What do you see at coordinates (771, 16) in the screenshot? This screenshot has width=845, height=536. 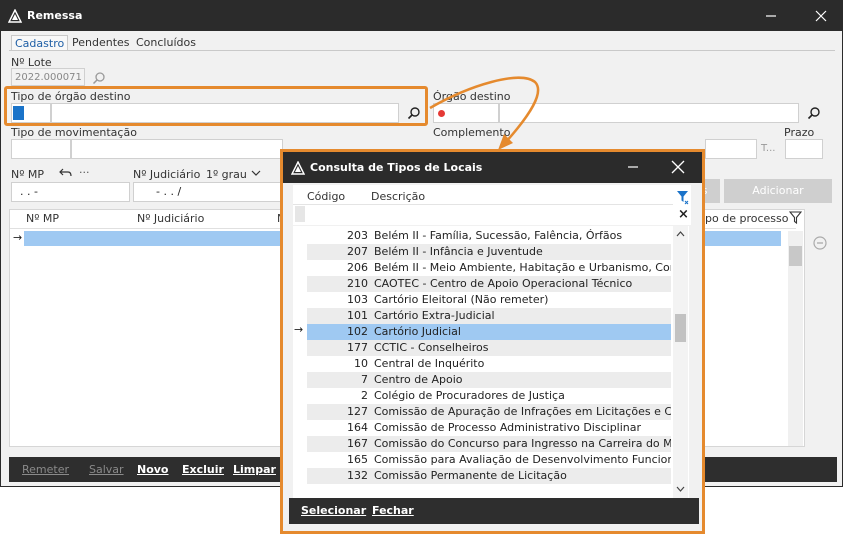 I see `minimize-button` at bounding box center [771, 16].